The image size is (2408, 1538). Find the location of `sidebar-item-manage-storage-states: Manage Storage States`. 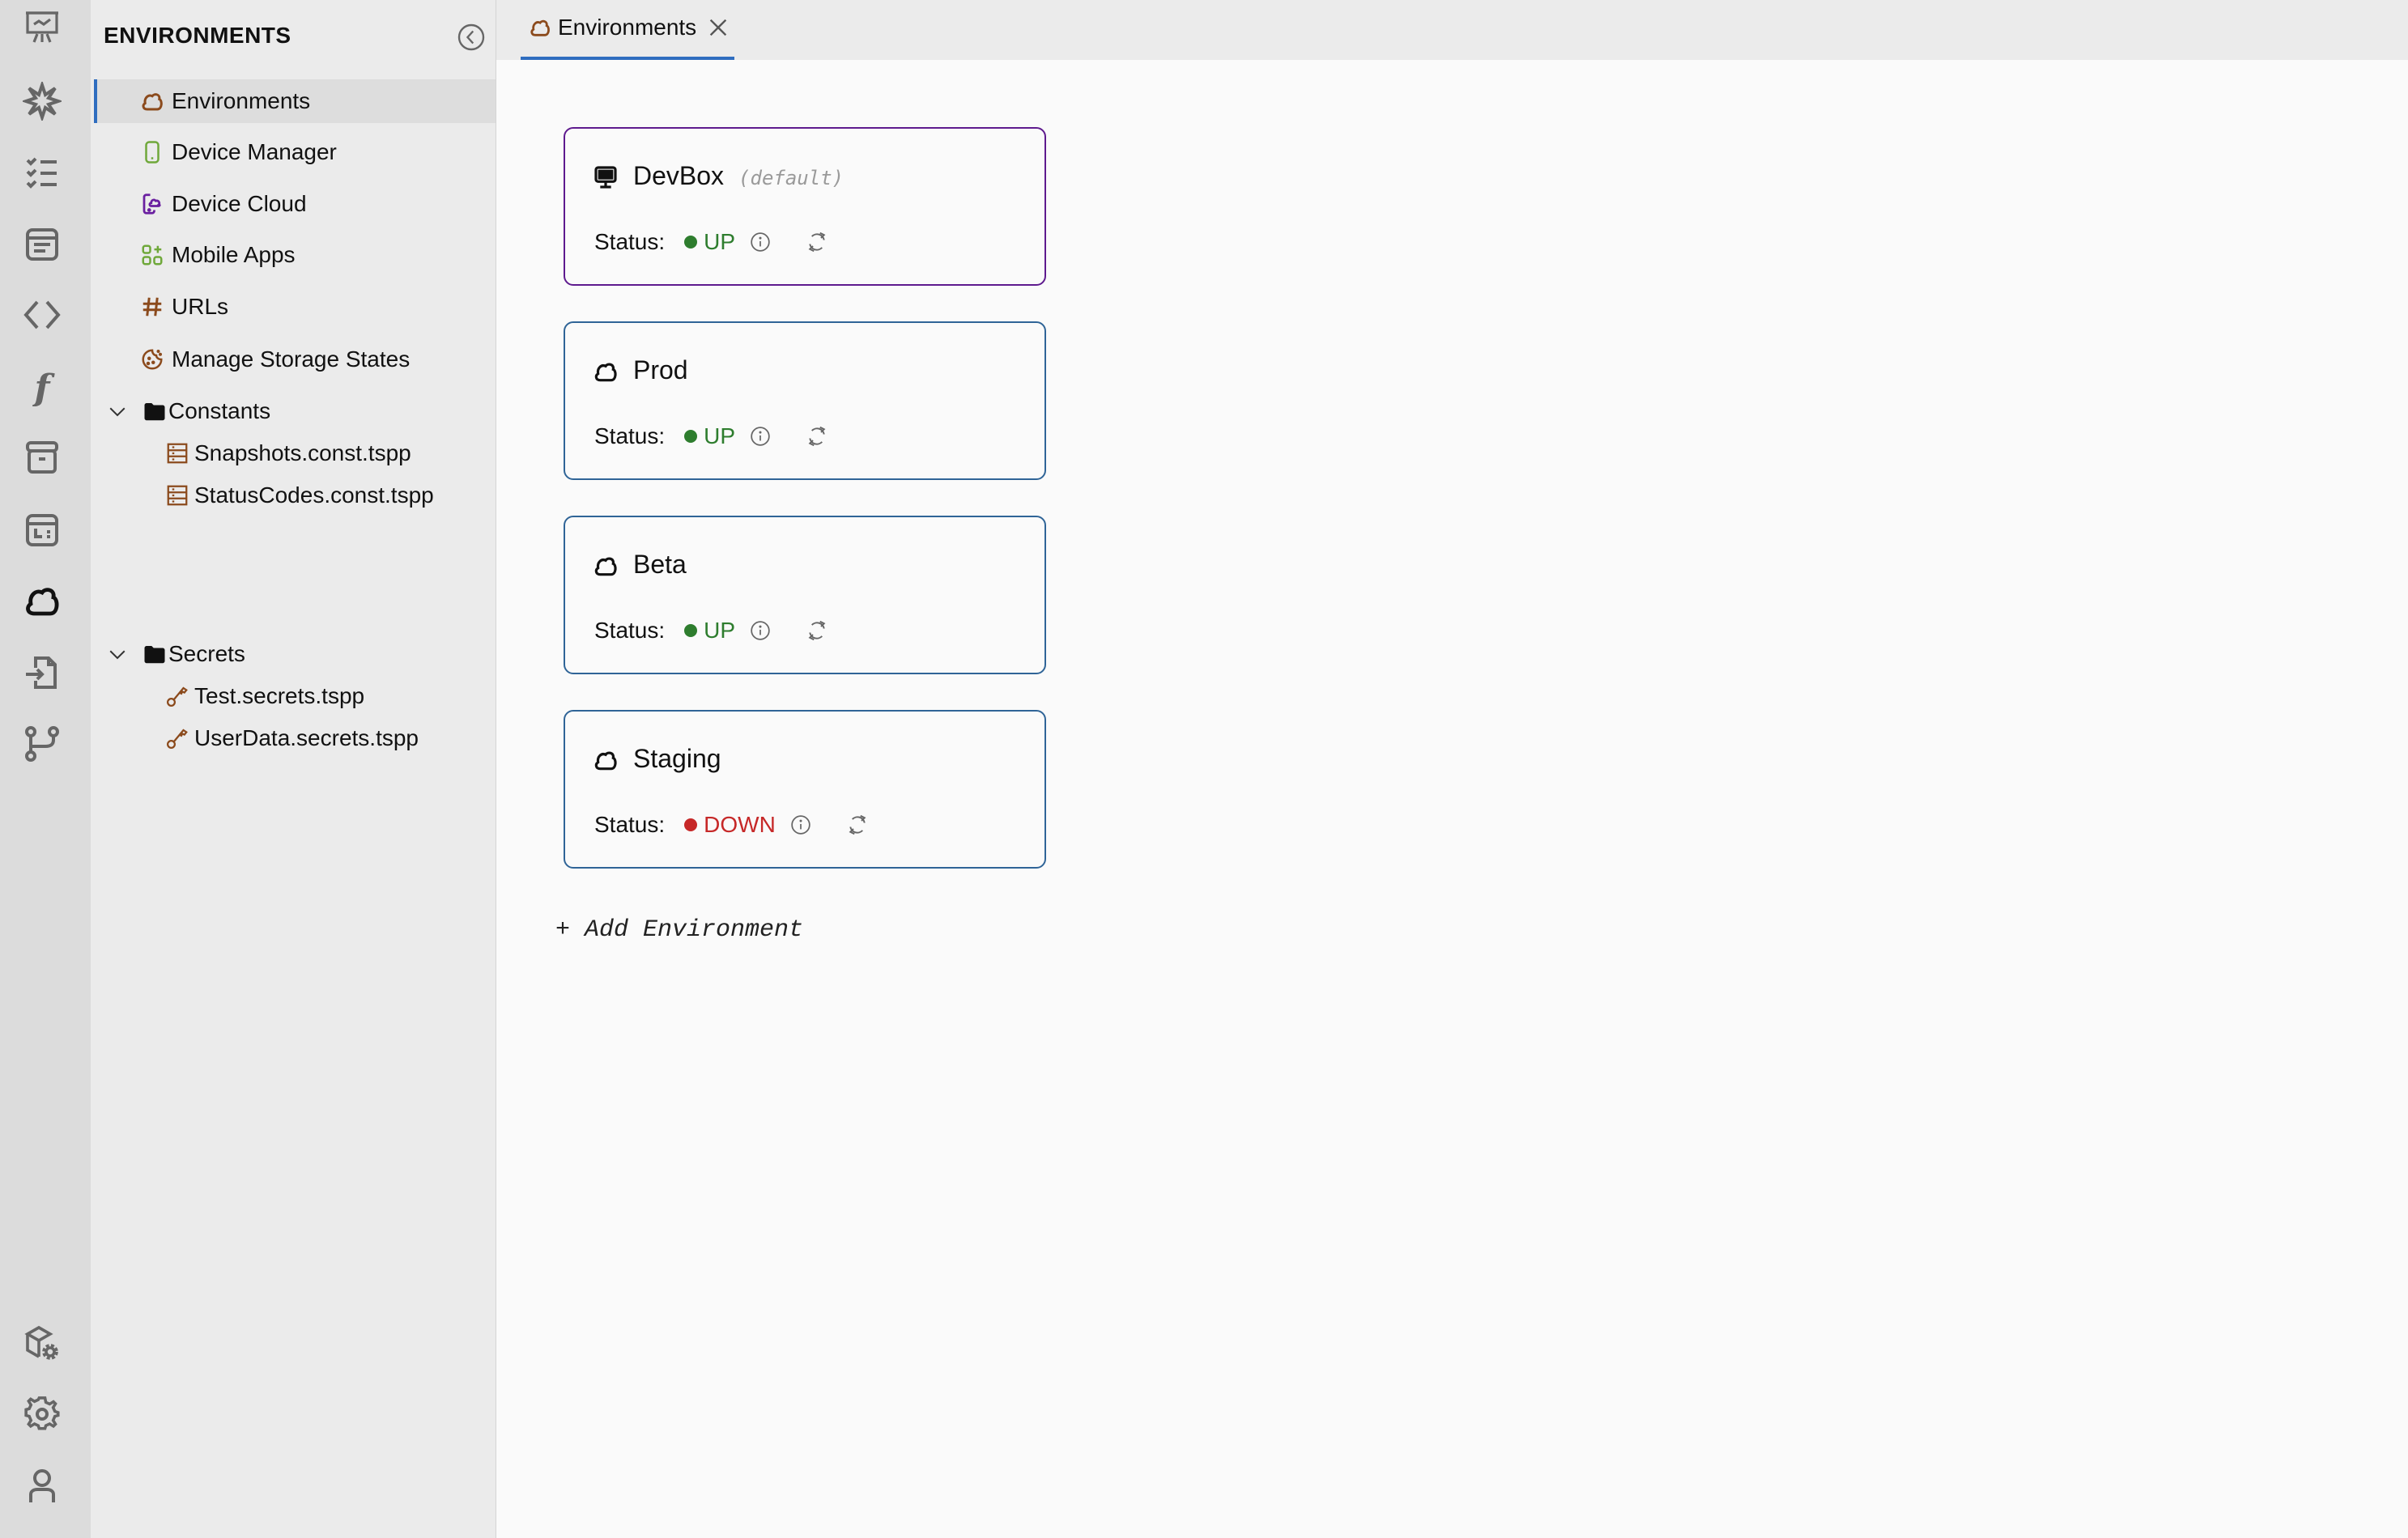

sidebar-item-manage-storage-states: Manage Storage States is located at coordinates (295, 360).